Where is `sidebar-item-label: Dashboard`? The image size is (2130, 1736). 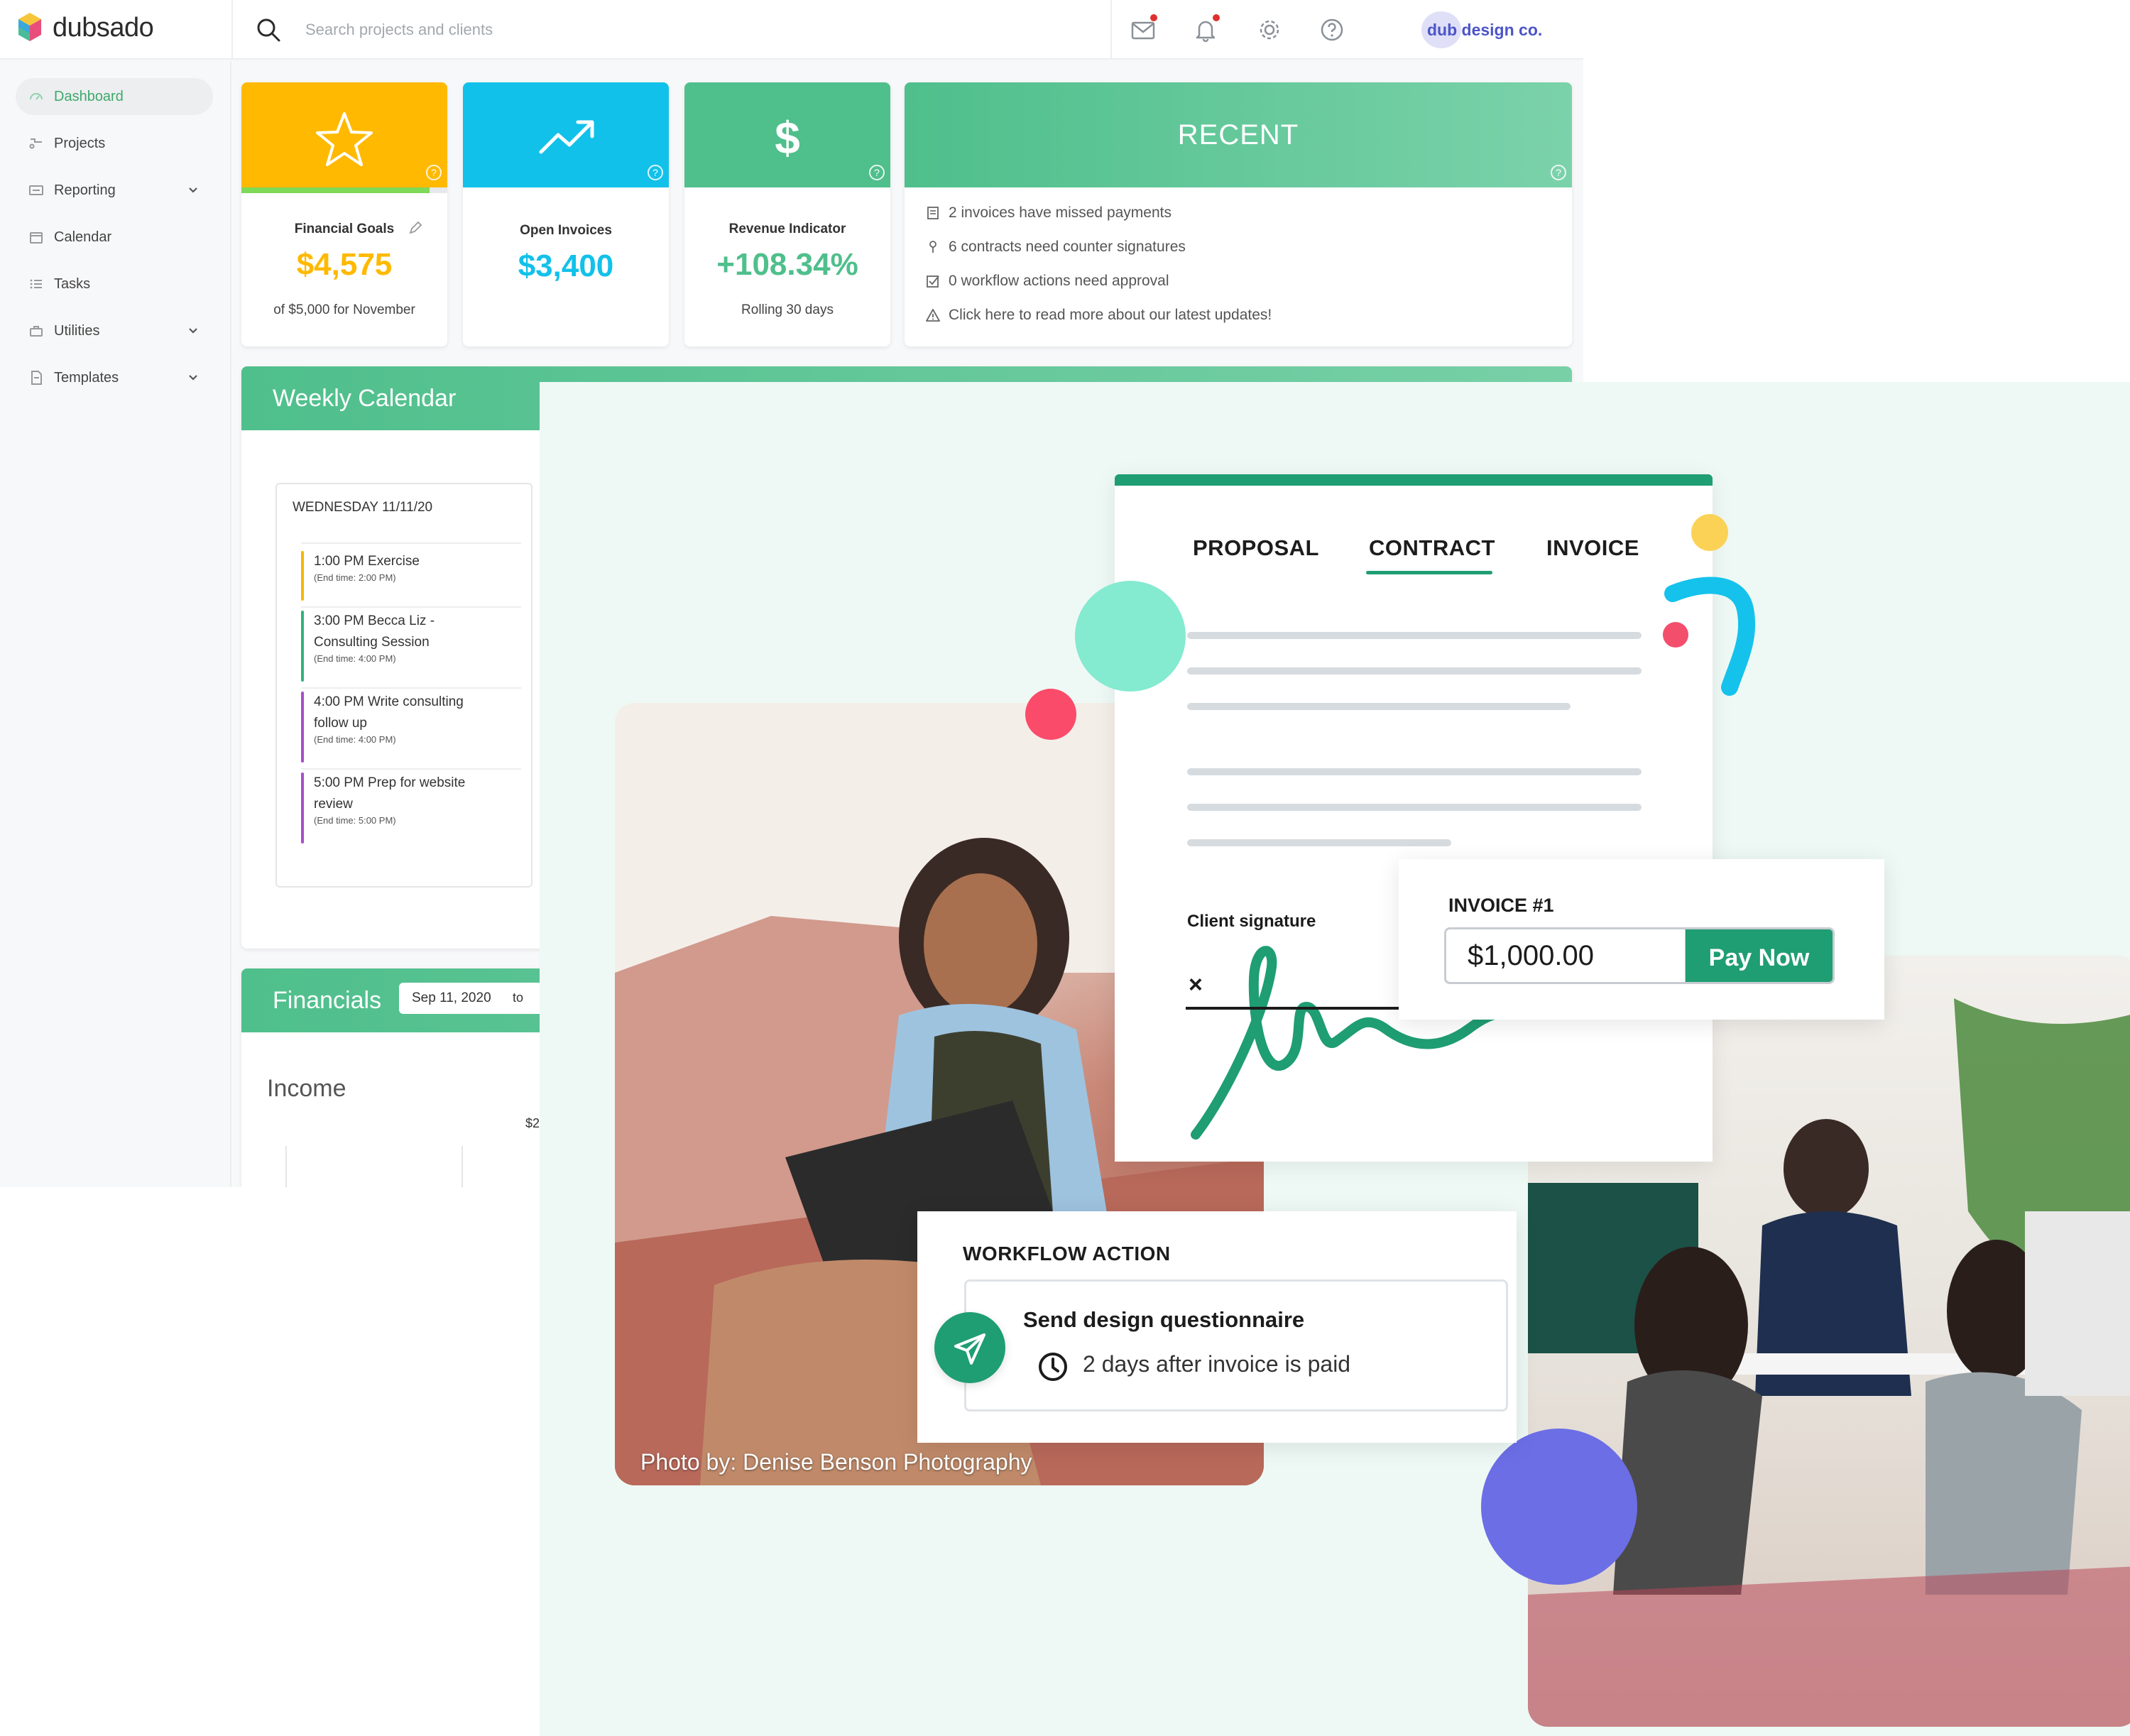
sidebar-item-label: Dashboard is located at coordinates (89, 96).